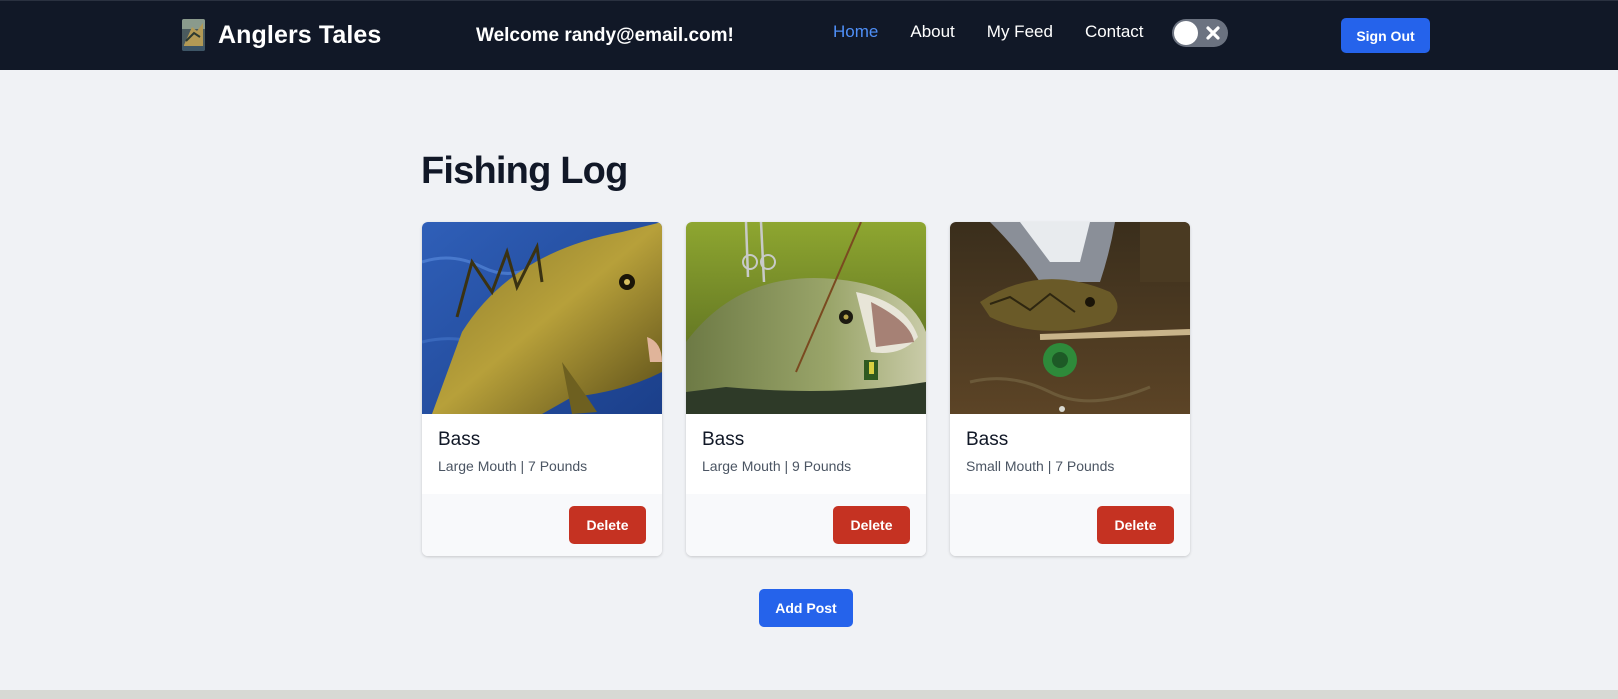  Describe the element at coordinates (1040, 466) in the screenshot. I see `card-subtitle: Small Mouth | 7 Pounds` at that location.